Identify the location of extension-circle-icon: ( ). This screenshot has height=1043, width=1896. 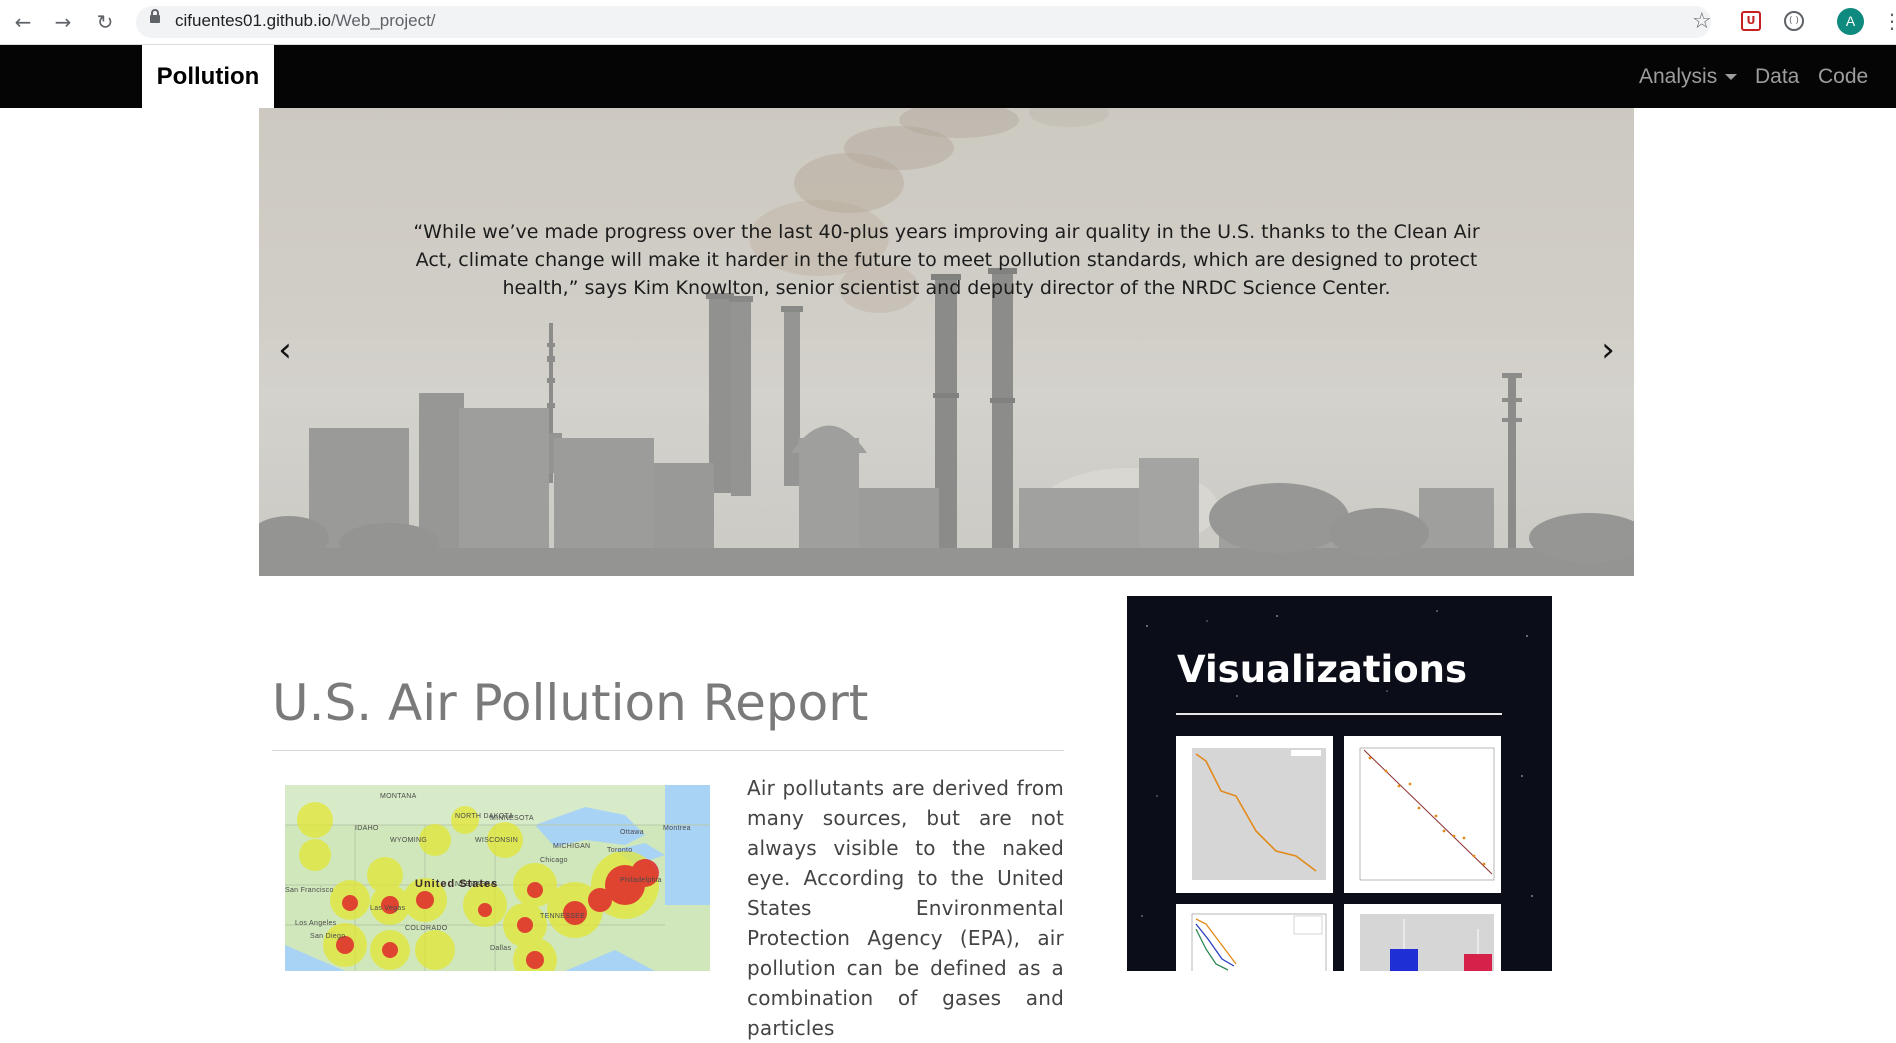
(1794, 21).